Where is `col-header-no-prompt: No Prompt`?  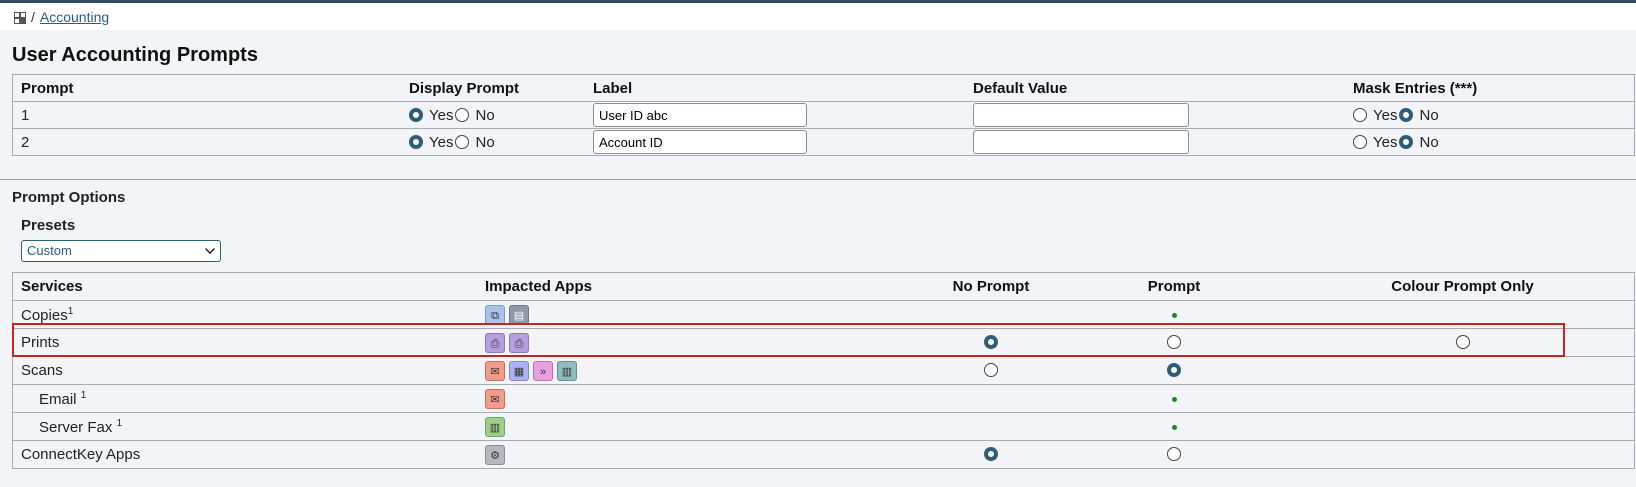
col-header-no-prompt: No Prompt is located at coordinates (991, 286).